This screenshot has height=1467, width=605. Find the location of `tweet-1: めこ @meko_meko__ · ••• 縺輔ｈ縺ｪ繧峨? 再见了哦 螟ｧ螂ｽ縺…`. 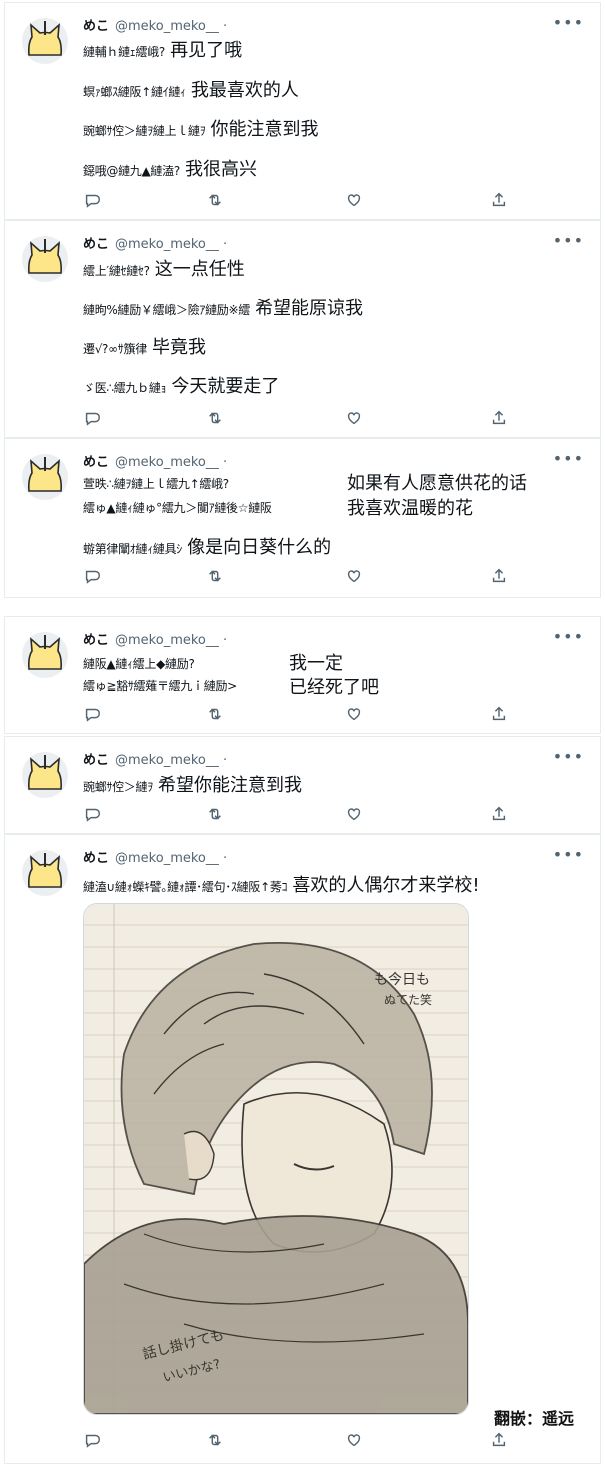

tweet-1: めこ @meko_meko__ · ••• 縺輔ｈ縺ｪ繧峨? 再见了哦 螟ｧ螂ｽ縺… is located at coordinates (302, 111).